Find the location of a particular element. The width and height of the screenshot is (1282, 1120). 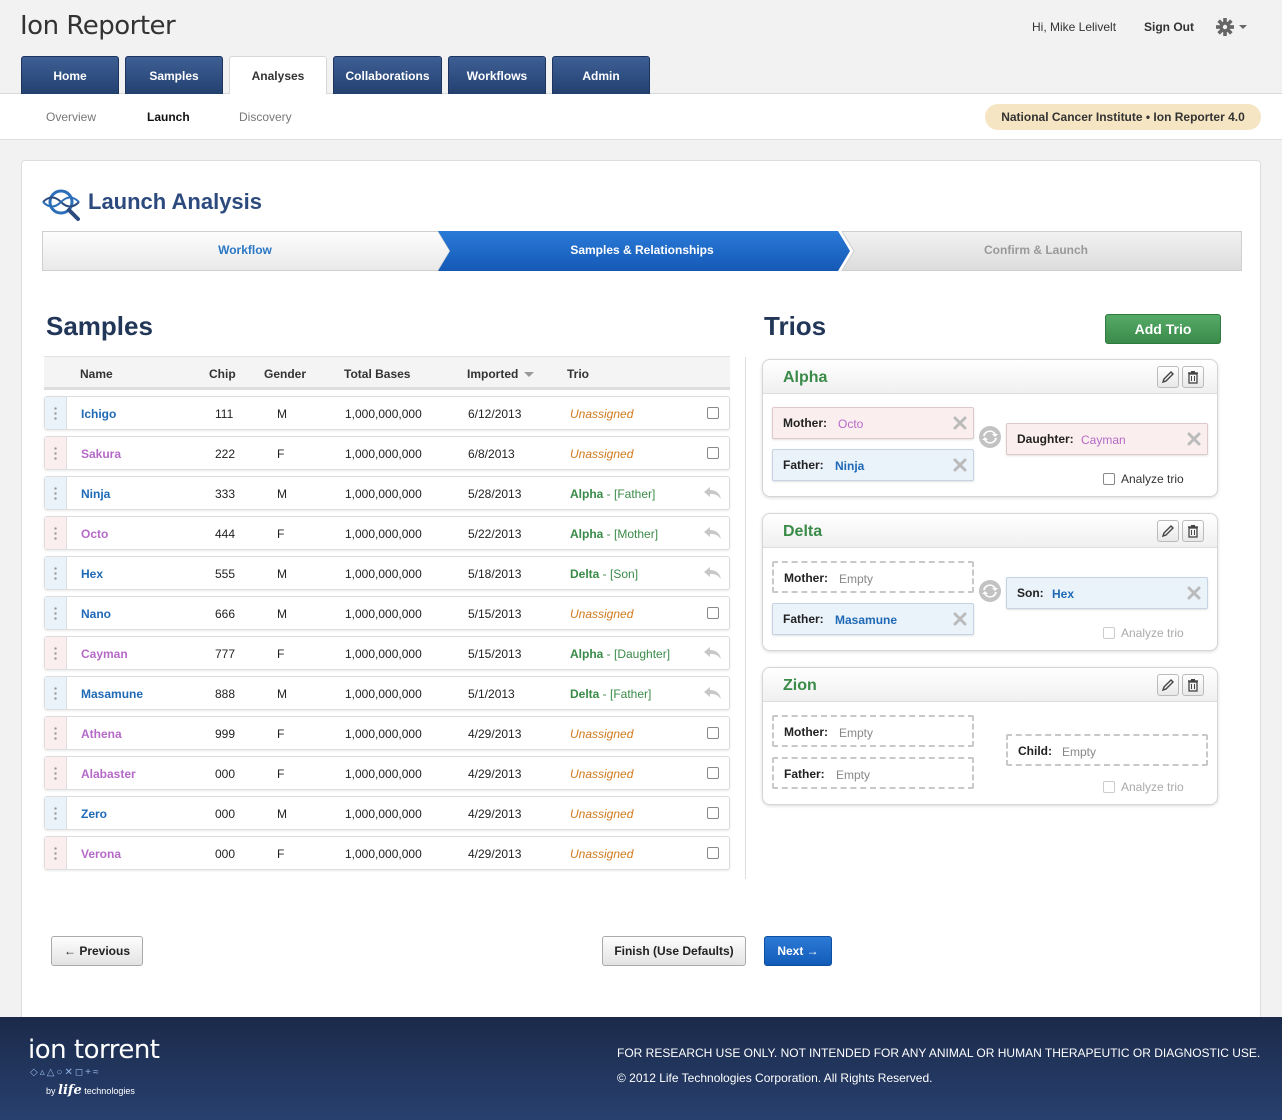

col-name: Name is located at coordinates (96, 374).